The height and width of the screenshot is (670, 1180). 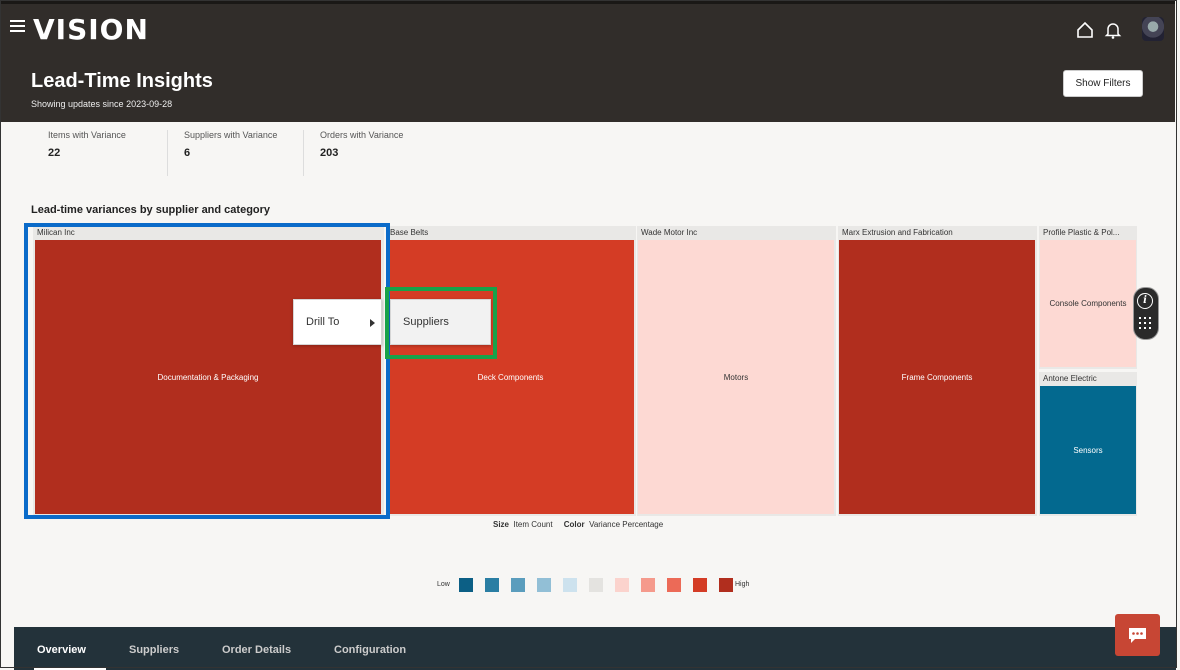 What do you see at coordinates (87, 153) in the screenshot?
I see `metric-items-with-variance: Items with Variance 22` at bounding box center [87, 153].